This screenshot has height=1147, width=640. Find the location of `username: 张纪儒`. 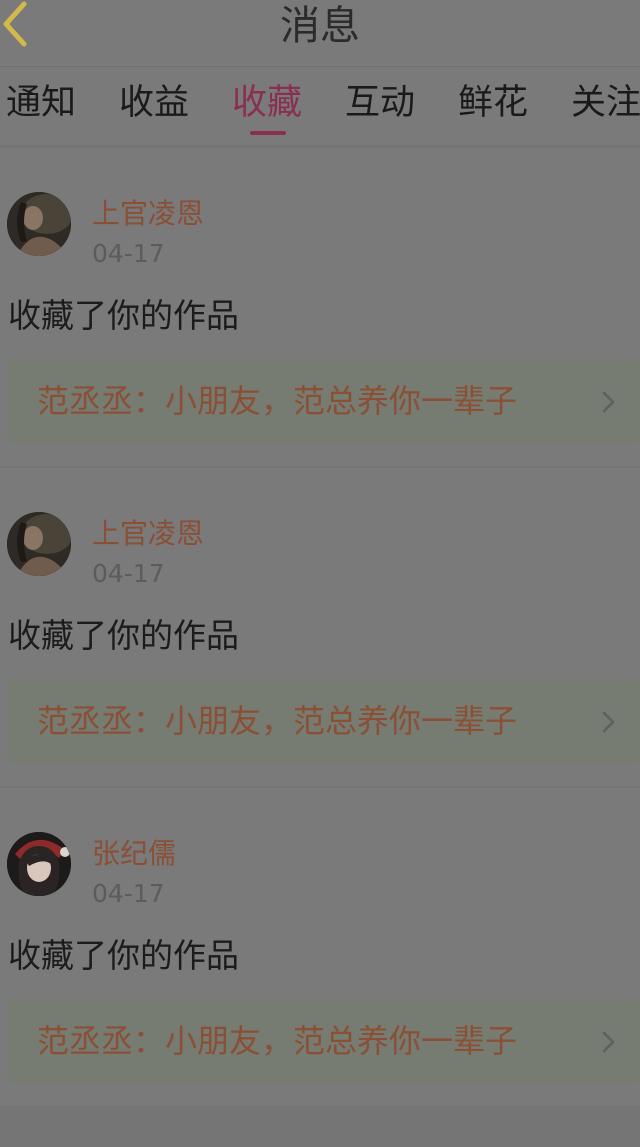

username: 张纪儒 is located at coordinates (134, 854).